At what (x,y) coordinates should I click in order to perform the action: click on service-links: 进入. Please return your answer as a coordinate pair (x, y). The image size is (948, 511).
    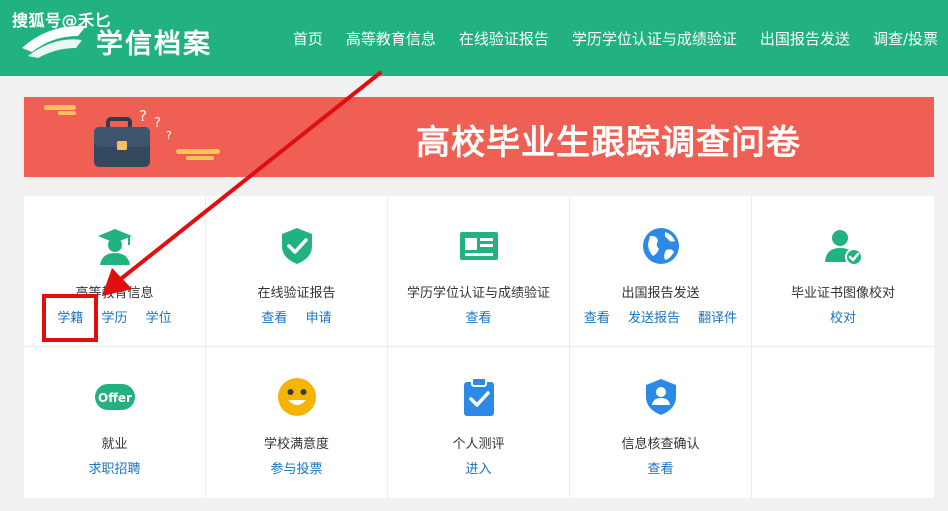
    Looking at the image, I should click on (478, 467).